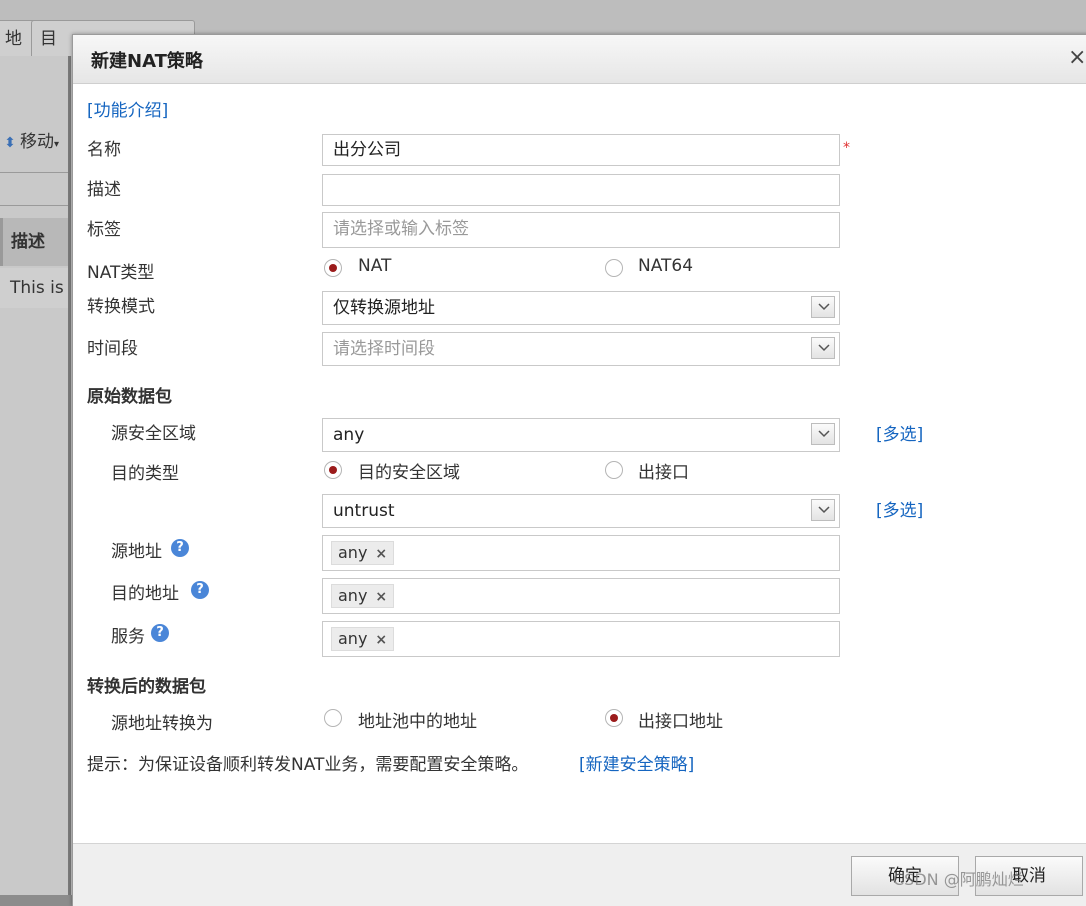  Describe the element at coordinates (581, 639) in the screenshot. I see `service-input: any ×` at that location.